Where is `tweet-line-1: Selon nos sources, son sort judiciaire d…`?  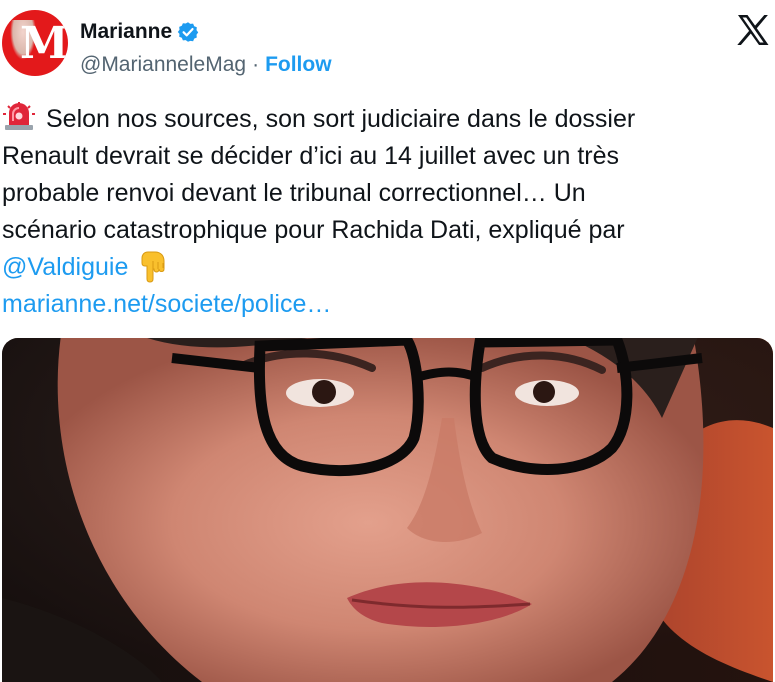
tweet-line-1: Selon nos sources, son sort judiciaire d… is located at coordinates (387, 119).